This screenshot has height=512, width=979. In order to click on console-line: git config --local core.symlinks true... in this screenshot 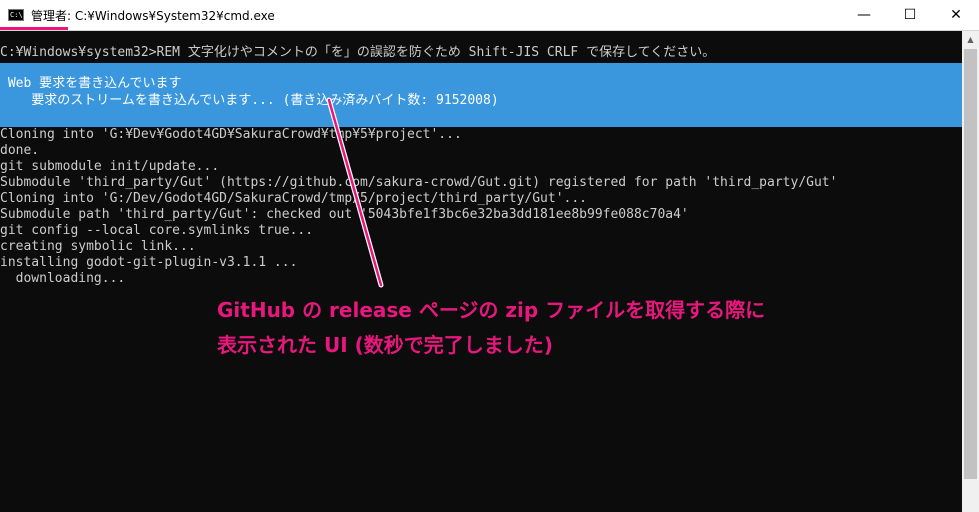, I will do `click(157, 230)`.